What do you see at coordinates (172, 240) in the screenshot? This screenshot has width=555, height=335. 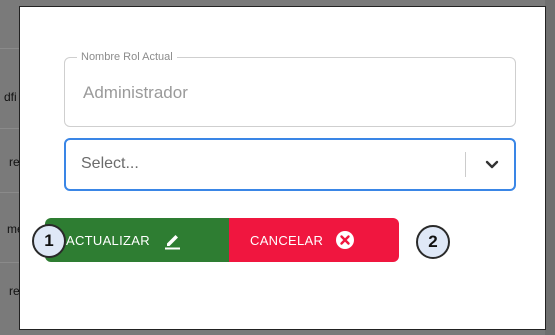 I see `pencil-icon` at bounding box center [172, 240].